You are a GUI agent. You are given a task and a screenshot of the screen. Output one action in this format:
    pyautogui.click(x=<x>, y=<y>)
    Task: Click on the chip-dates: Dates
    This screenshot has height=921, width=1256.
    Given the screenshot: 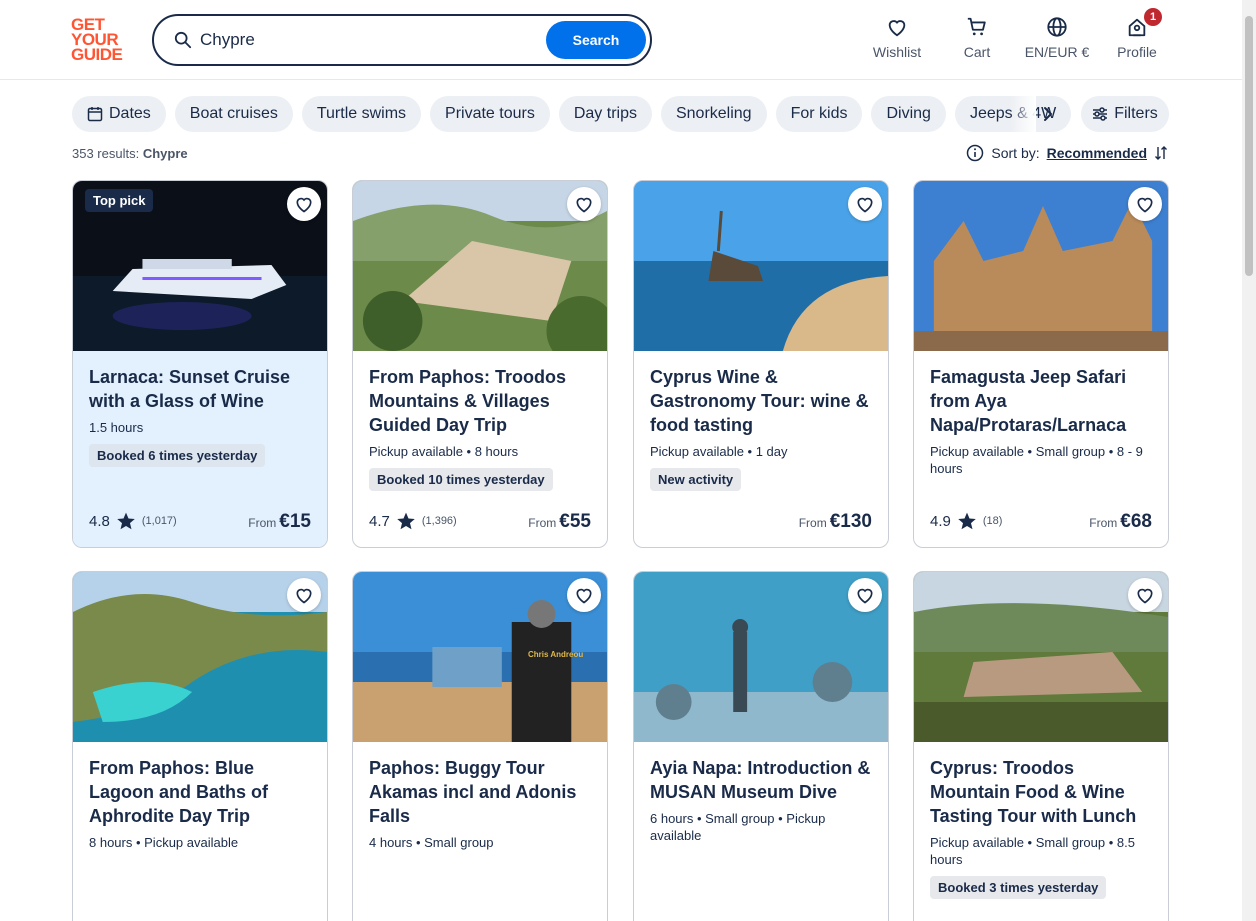 What is the action you would take?
    pyautogui.click(x=119, y=114)
    